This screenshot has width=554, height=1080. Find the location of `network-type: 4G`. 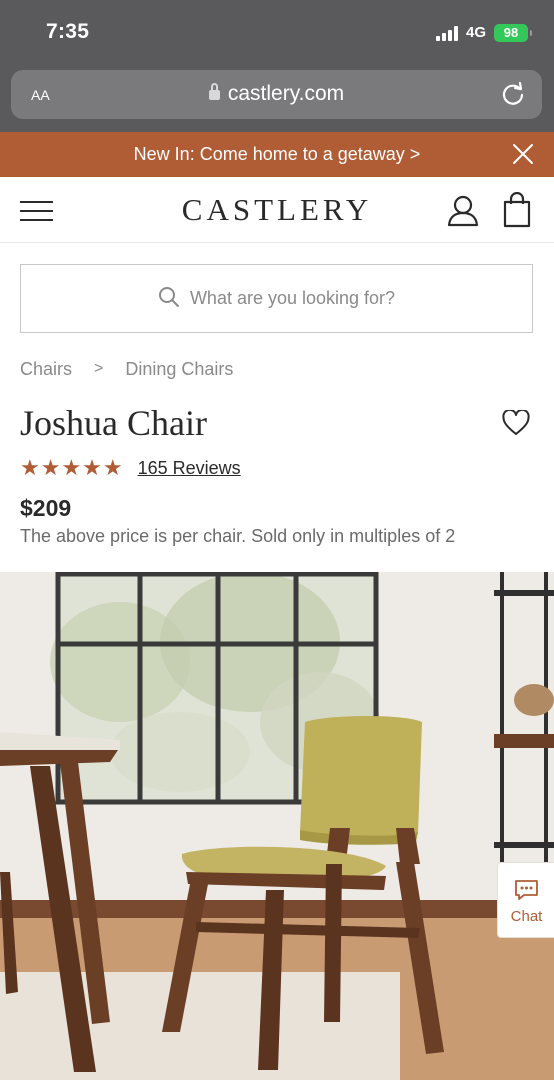

network-type: 4G is located at coordinates (476, 32).